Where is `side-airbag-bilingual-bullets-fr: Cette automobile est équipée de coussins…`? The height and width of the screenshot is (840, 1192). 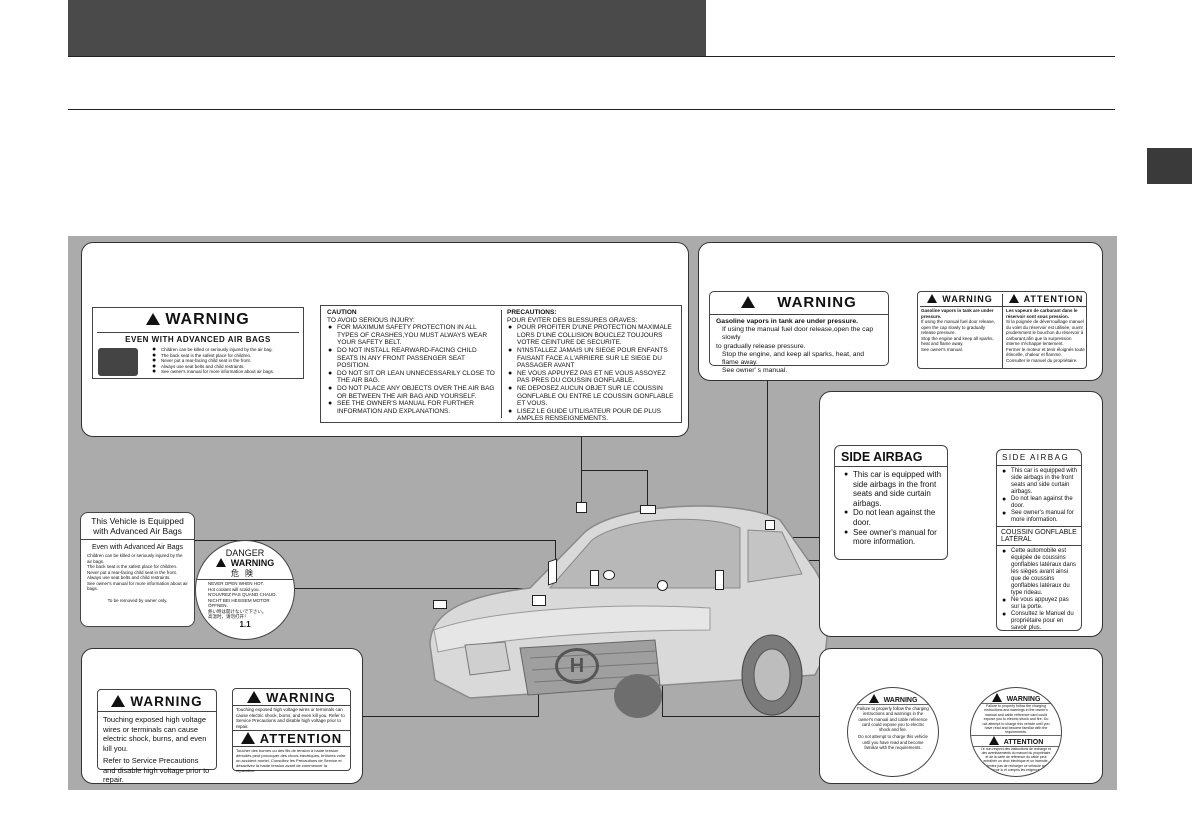
side-airbag-bilingual-bullets-fr: Cette automobile est équipée de coussins… is located at coordinates (1039, 589).